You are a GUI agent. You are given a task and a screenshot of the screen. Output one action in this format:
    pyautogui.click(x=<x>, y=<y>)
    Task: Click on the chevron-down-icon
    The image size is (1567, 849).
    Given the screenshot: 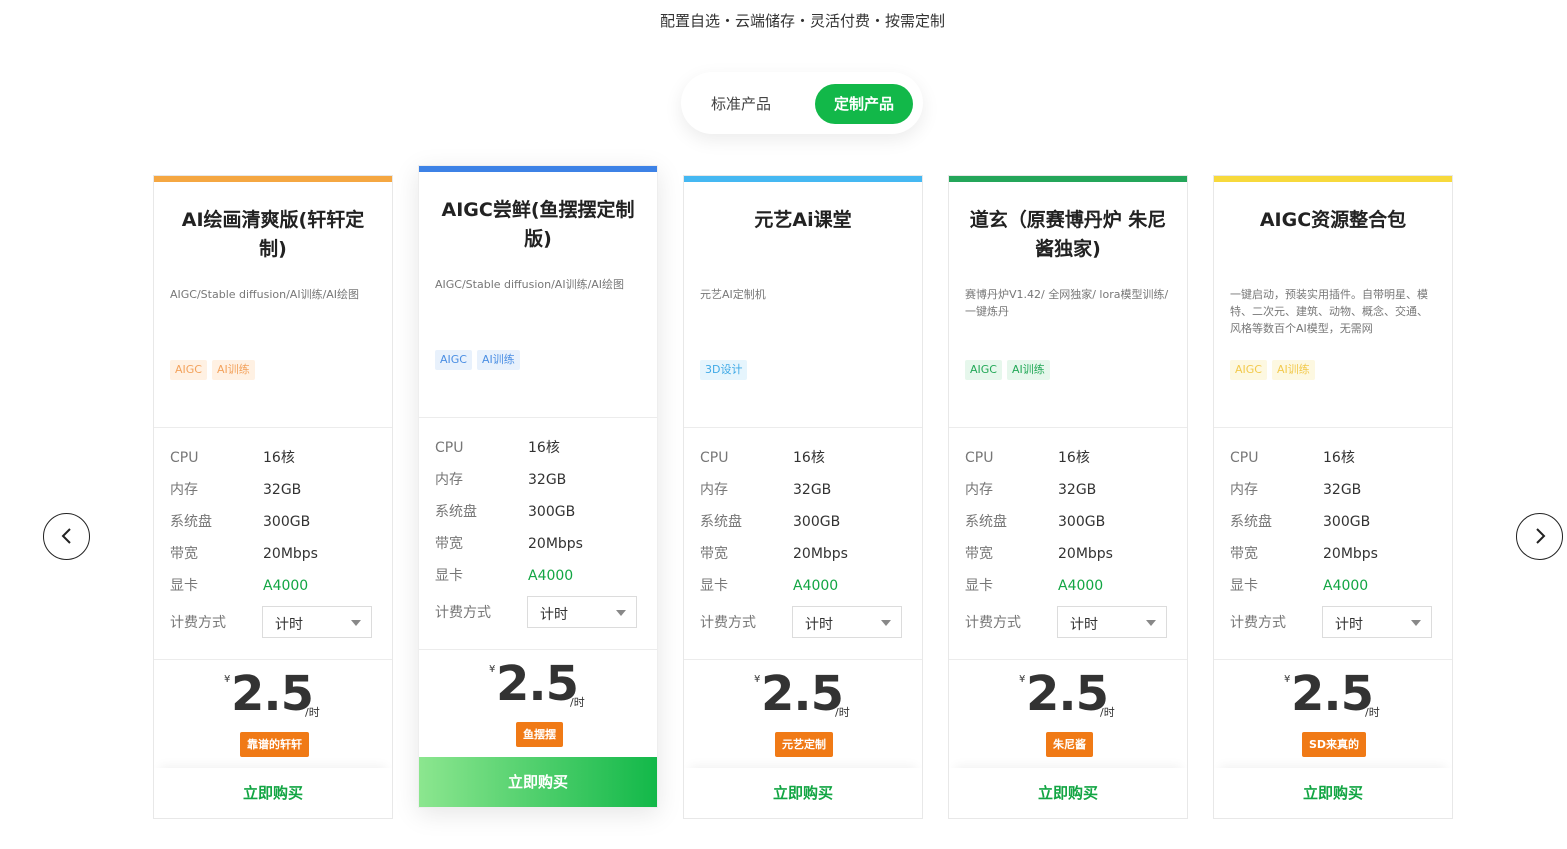 What is the action you would take?
    pyautogui.click(x=886, y=623)
    